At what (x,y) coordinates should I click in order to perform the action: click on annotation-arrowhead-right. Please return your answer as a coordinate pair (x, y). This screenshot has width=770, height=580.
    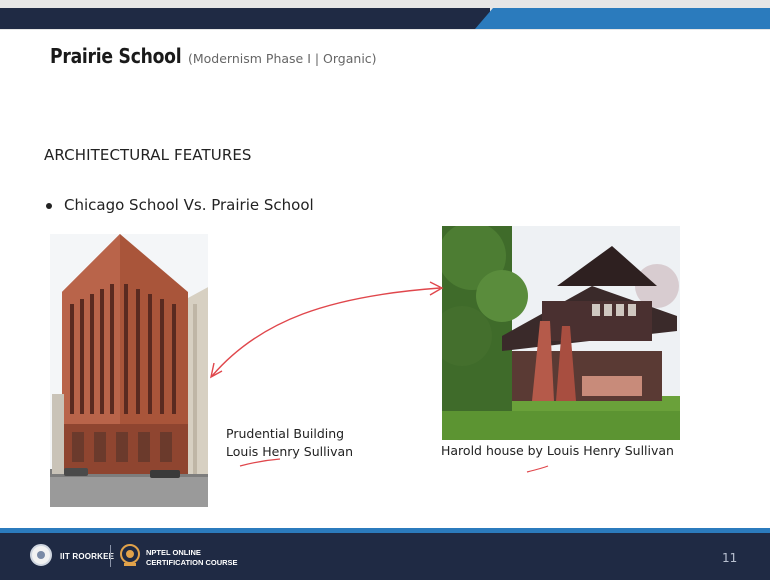
    Looking at the image, I should click on (436, 288).